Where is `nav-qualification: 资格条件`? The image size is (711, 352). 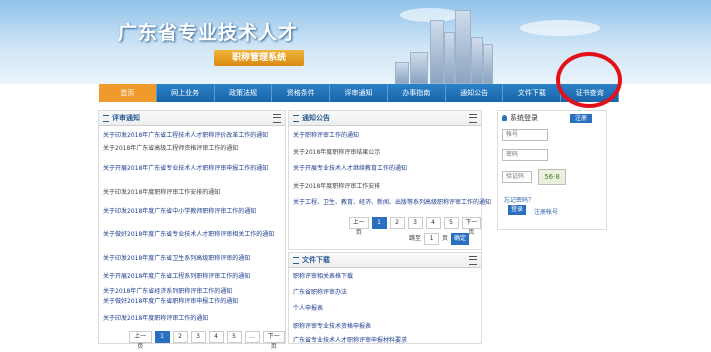 nav-qualification: 资格条件 is located at coordinates (301, 93).